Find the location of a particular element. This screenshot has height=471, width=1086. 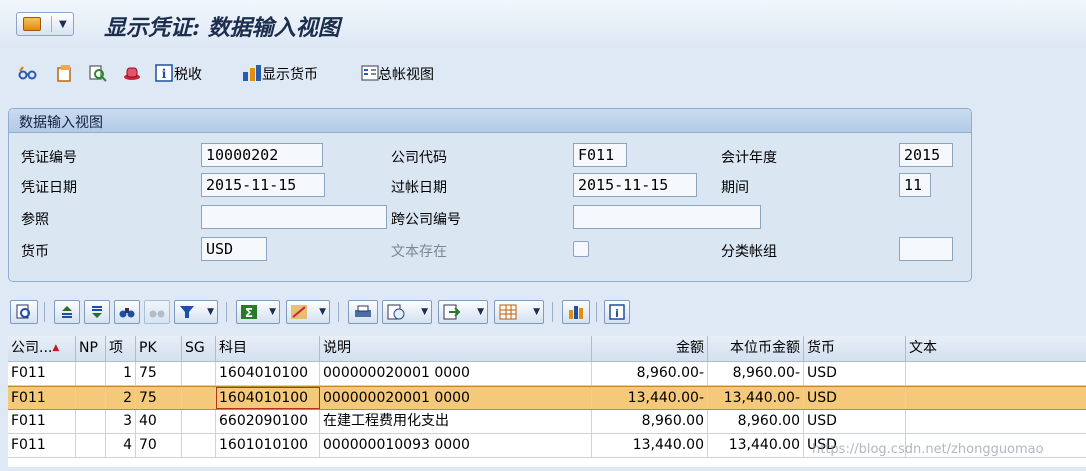

info-icon: i is located at coordinates (164, 73).